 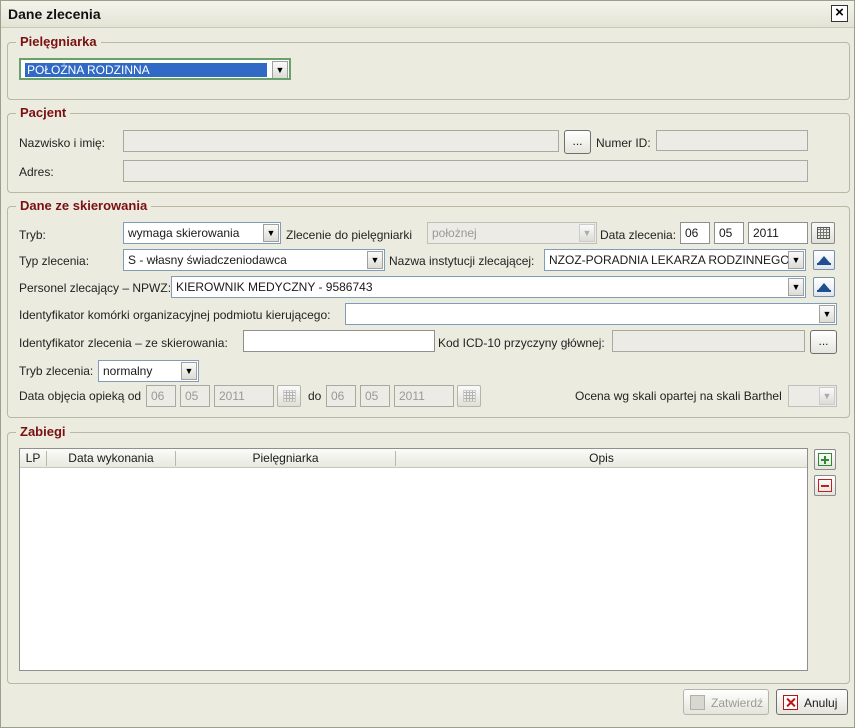 What do you see at coordinates (111, 458) in the screenshot?
I see `column-header-date: Data wykonania` at bounding box center [111, 458].